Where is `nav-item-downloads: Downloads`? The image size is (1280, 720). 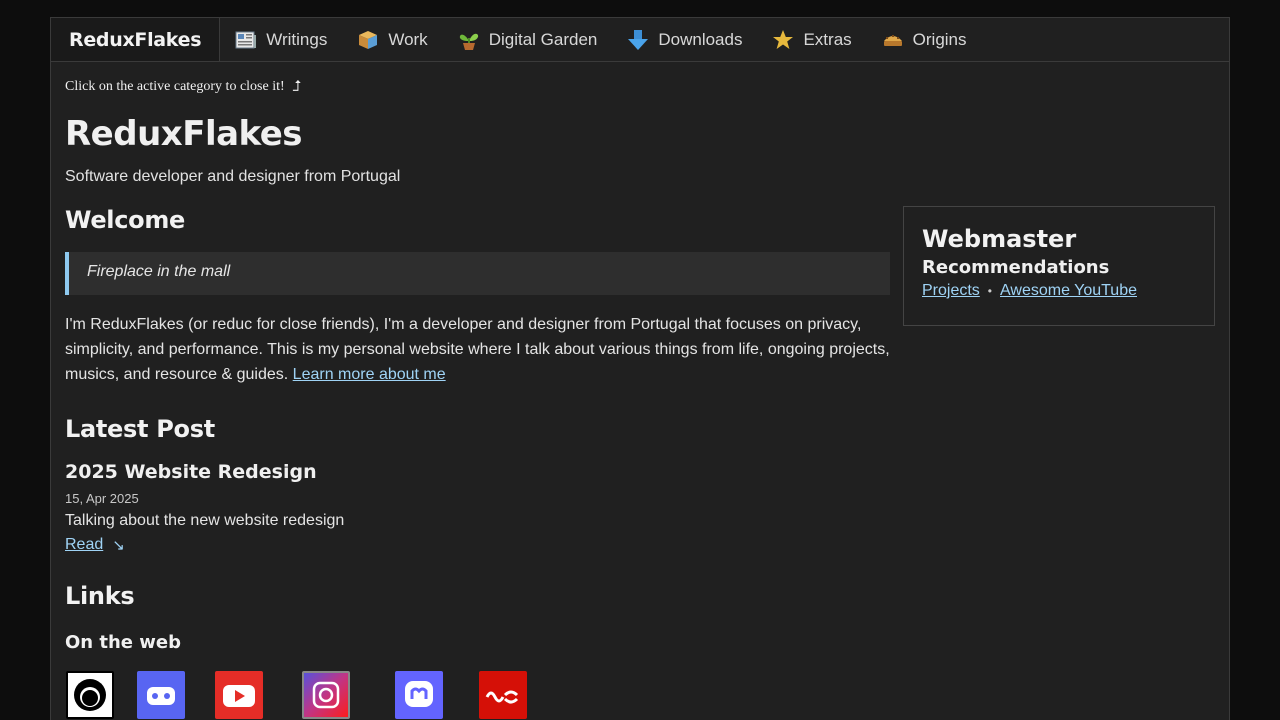 nav-item-downloads: Downloads is located at coordinates (684, 39).